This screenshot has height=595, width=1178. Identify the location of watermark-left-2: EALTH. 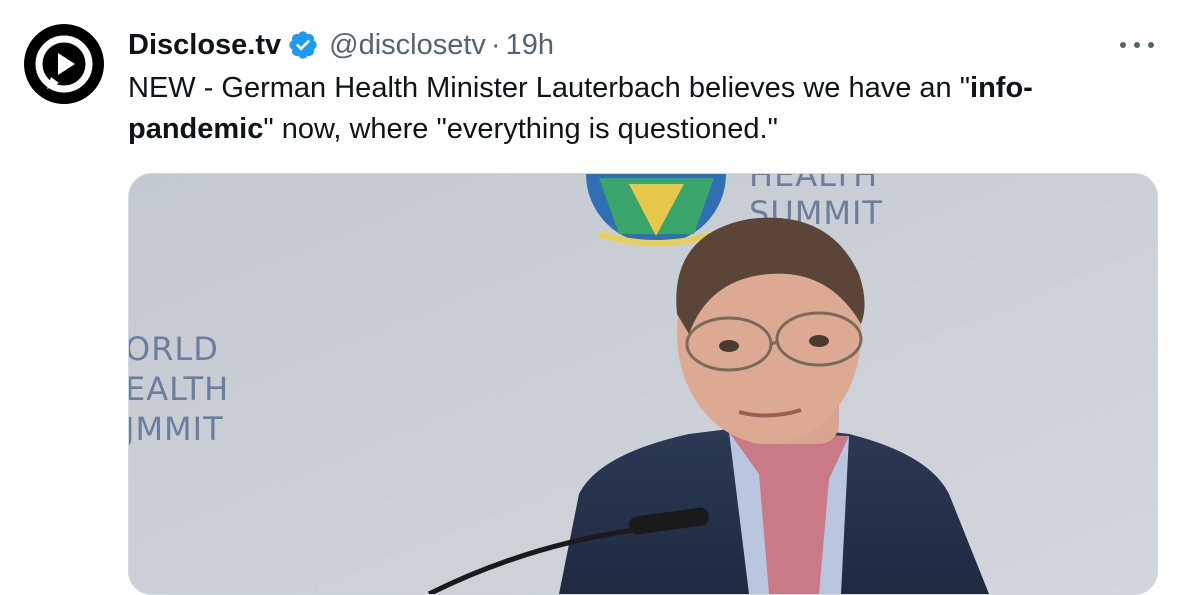
(179, 389).